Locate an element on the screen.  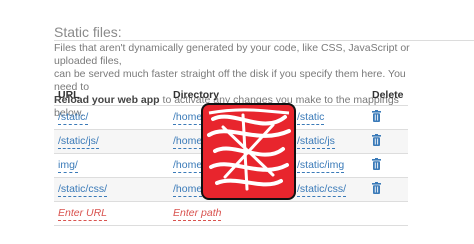
section-title: Static files: is located at coordinates (88, 32).